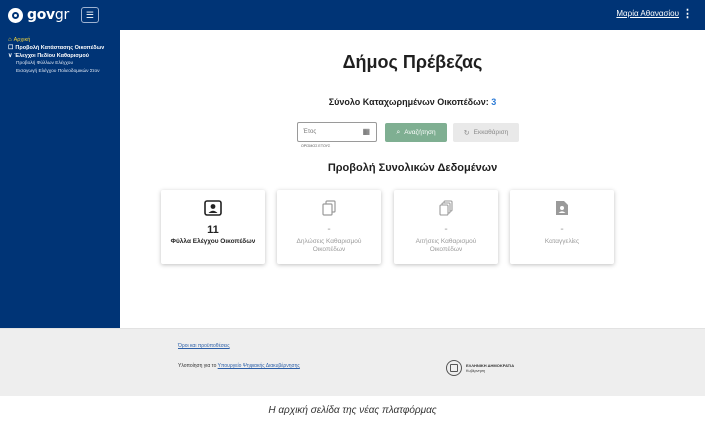 Image resolution: width=705 pixels, height=422 pixels. I want to click on card-label: Αιτήσεις Καθαρισμού Οικοπέδων, so click(446, 245).